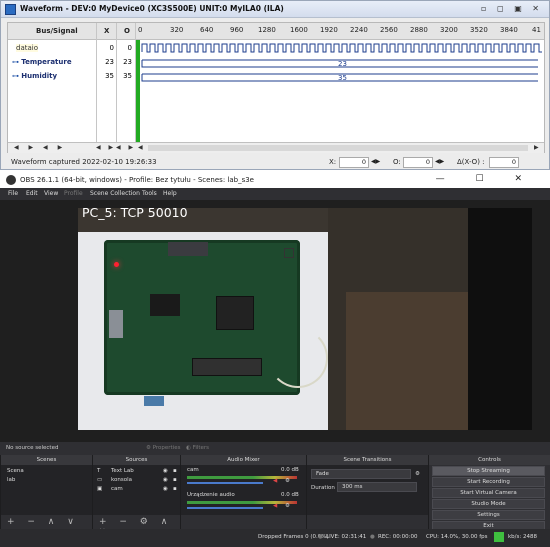 The height and width of the screenshot is (547, 550). I want to click on start-virtual-camera-button: Start Virtual Camera, so click(488, 493).